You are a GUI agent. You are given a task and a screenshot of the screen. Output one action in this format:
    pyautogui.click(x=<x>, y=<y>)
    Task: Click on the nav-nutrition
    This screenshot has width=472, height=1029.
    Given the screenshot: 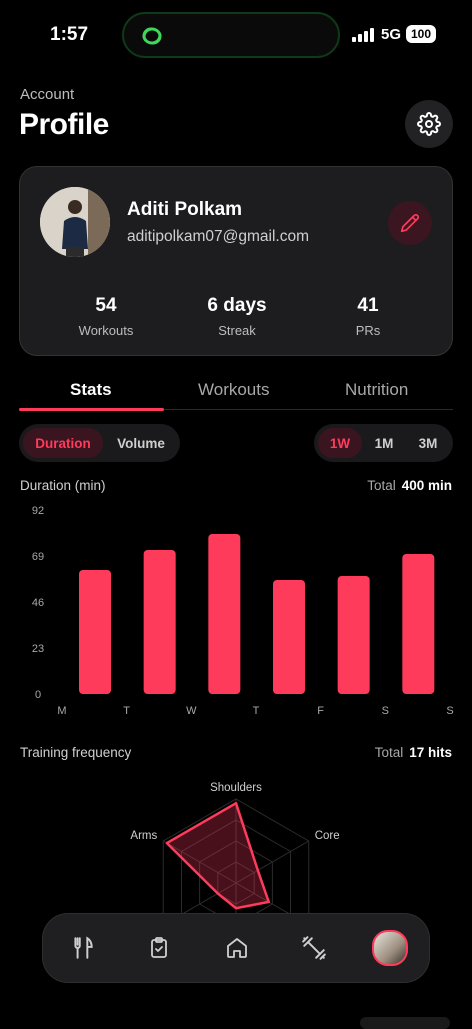 What is the action you would take?
    pyautogui.click(x=83, y=948)
    